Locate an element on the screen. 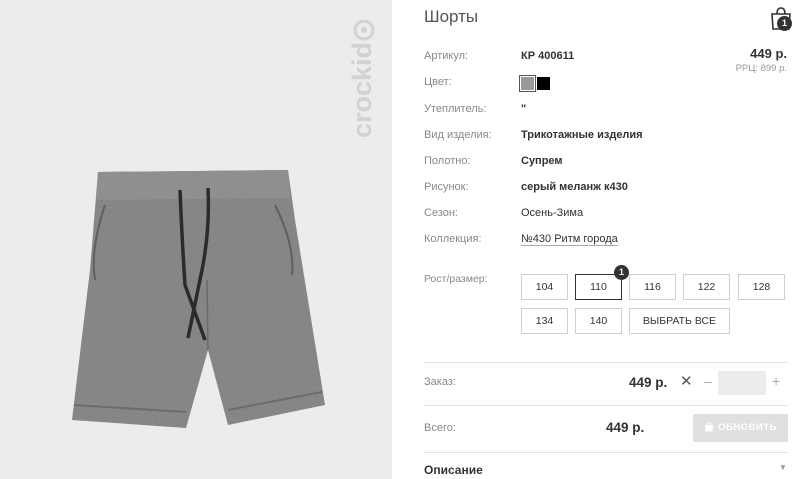  update-cart-label: ОБНОВИТЬ is located at coordinates (747, 427).